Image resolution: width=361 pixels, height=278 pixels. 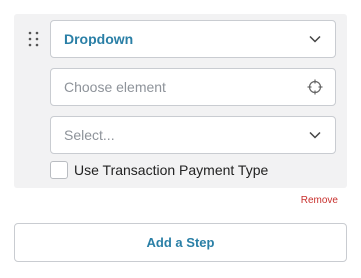 What do you see at coordinates (34, 40) in the screenshot?
I see `drag-handle-icon` at bounding box center [34, 40].